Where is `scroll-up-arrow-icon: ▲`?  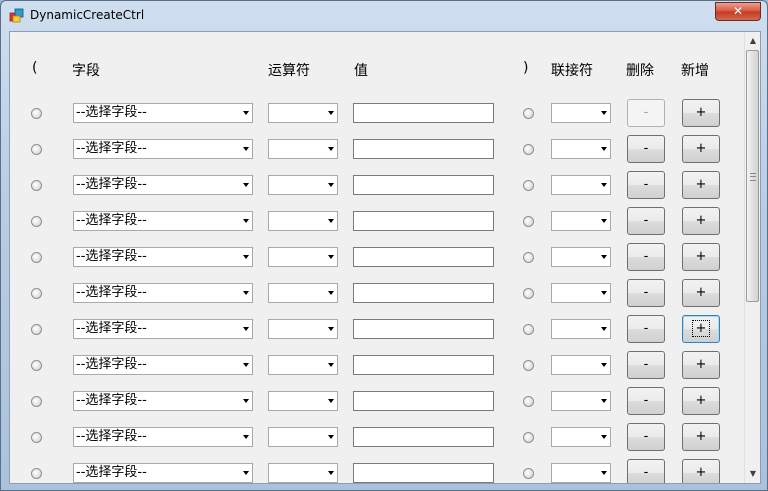
scroll-up-arrow-icon: ▲ is located at coordinates (752, 41).